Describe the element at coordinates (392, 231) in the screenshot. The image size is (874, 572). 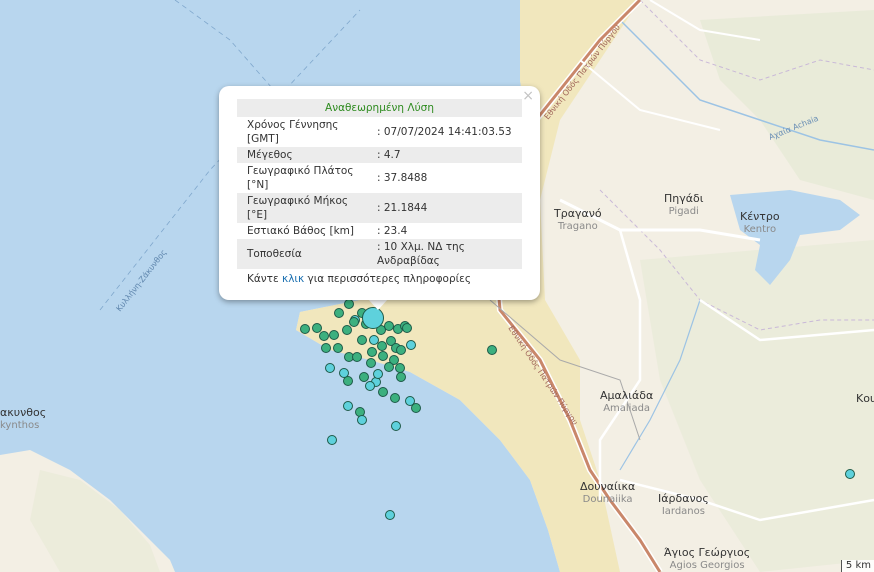
I see `value-depth: : 23.4` at that location.